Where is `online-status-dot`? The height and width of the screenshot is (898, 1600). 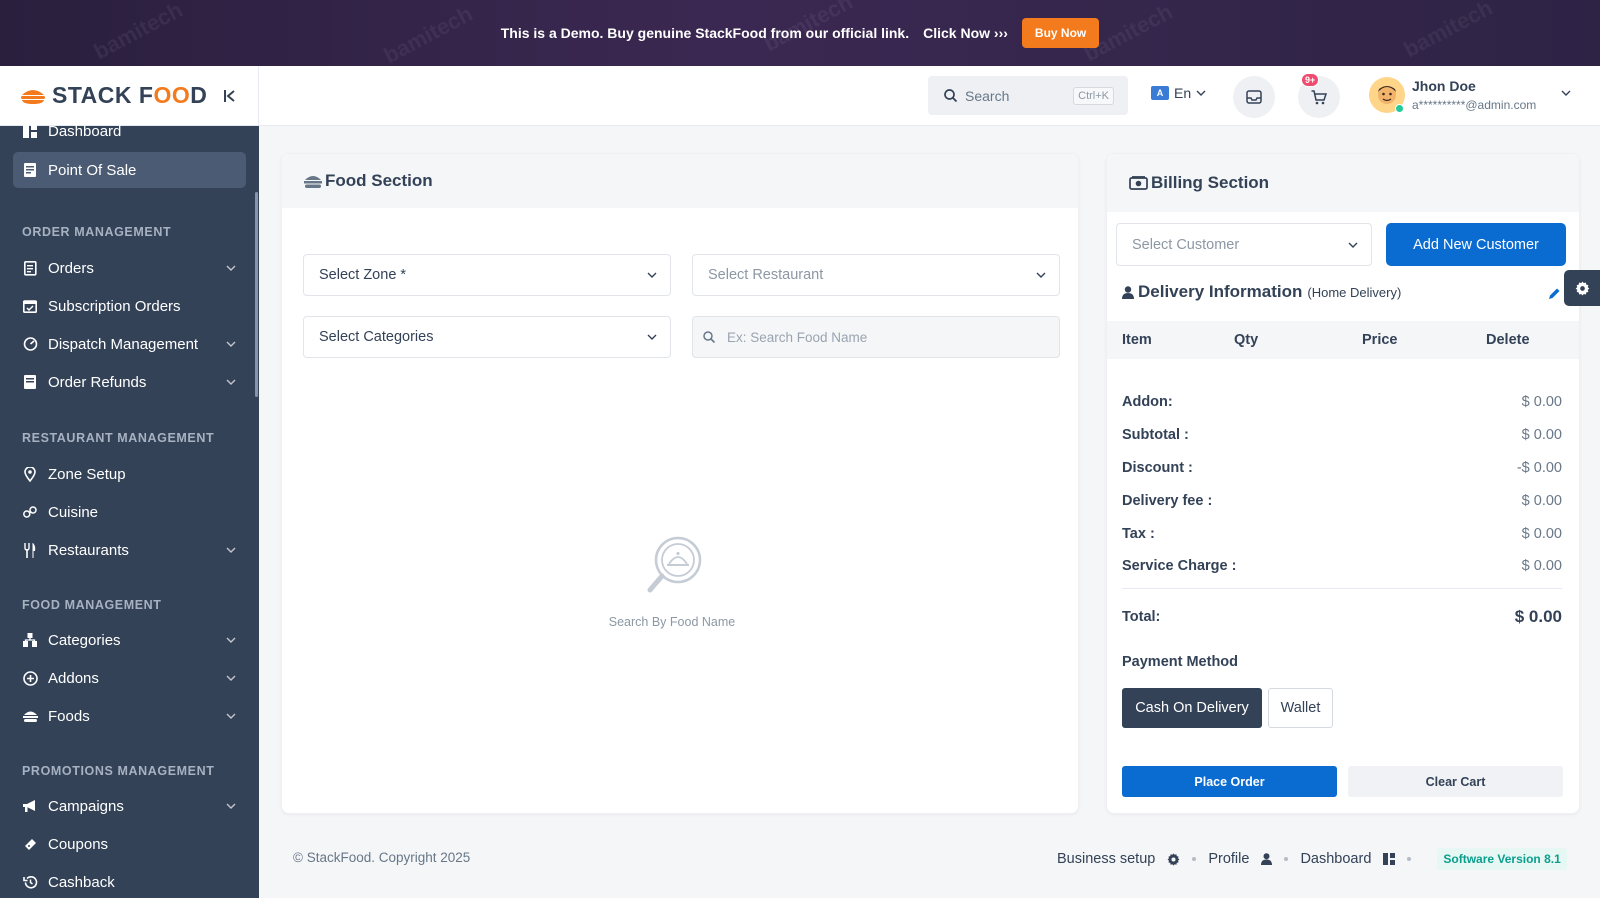
online-status-dot is located at coordinates (1399, 108).